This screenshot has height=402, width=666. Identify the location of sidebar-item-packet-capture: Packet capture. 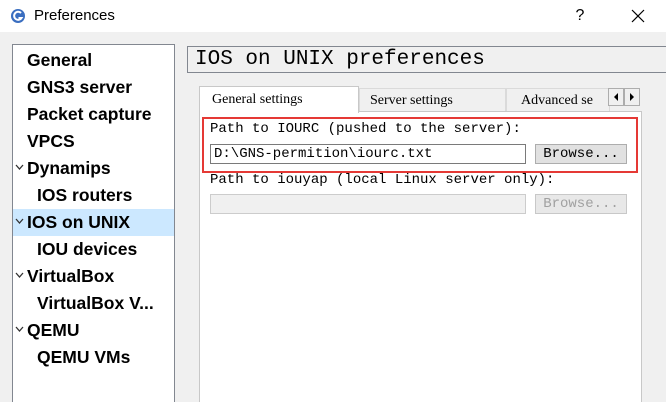
(93, 114).